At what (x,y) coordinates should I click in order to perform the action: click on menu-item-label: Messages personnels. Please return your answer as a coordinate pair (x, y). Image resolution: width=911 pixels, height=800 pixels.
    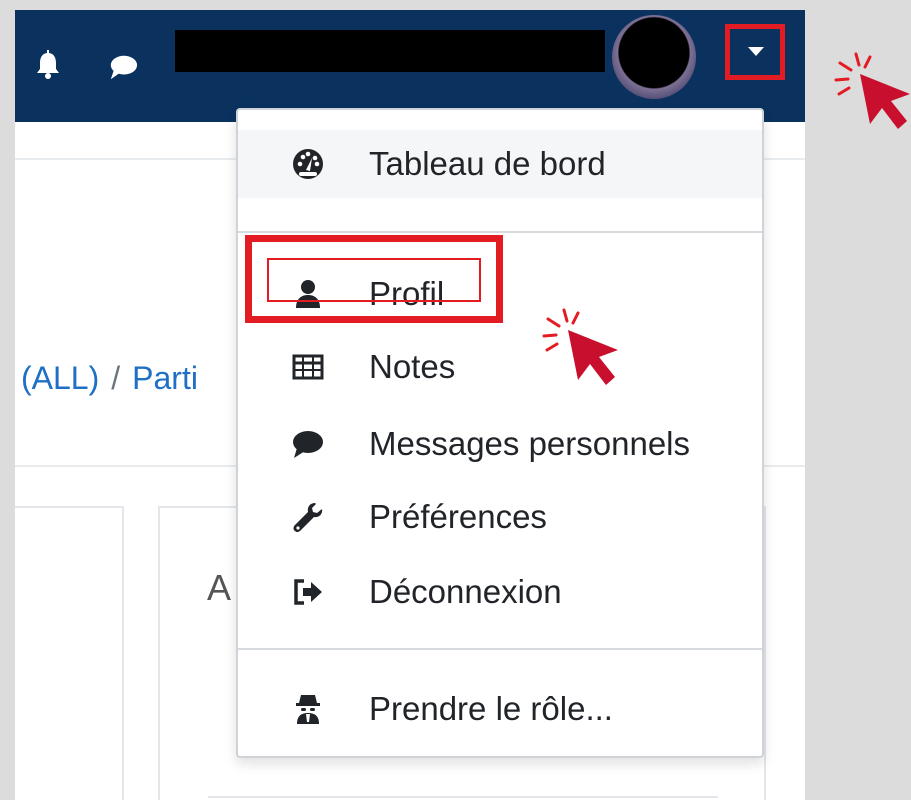
    Looking at the image, I should click on (530, 443).